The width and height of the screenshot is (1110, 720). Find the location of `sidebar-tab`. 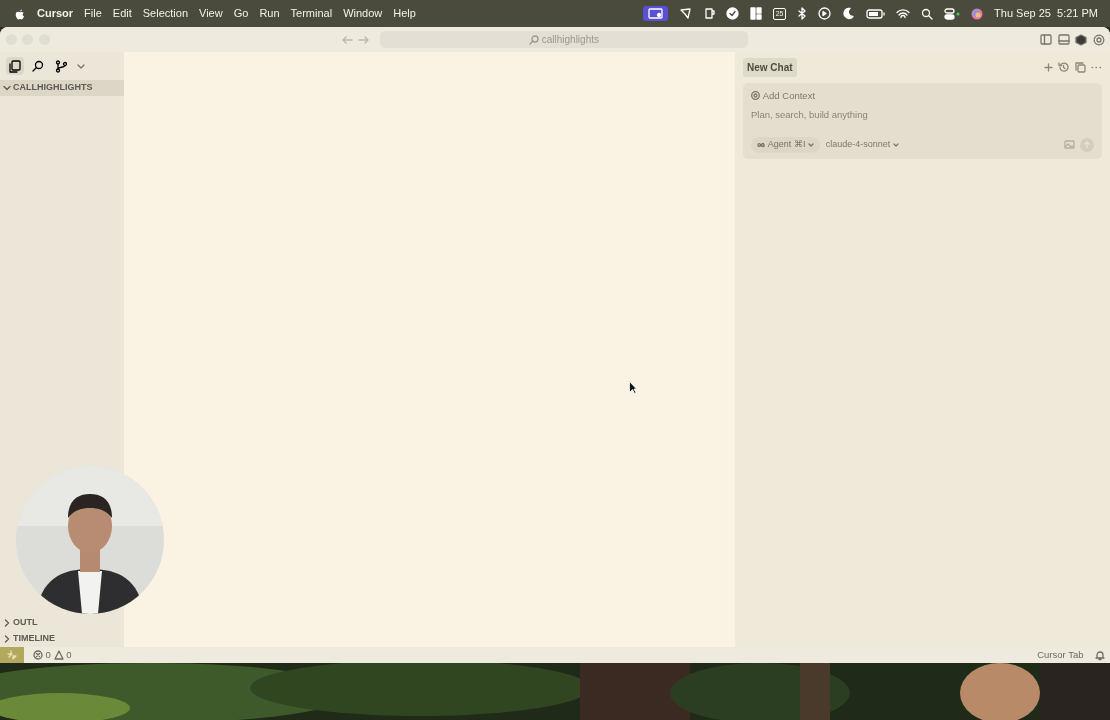

sidebar-tab is located at coordinates (14, 66).